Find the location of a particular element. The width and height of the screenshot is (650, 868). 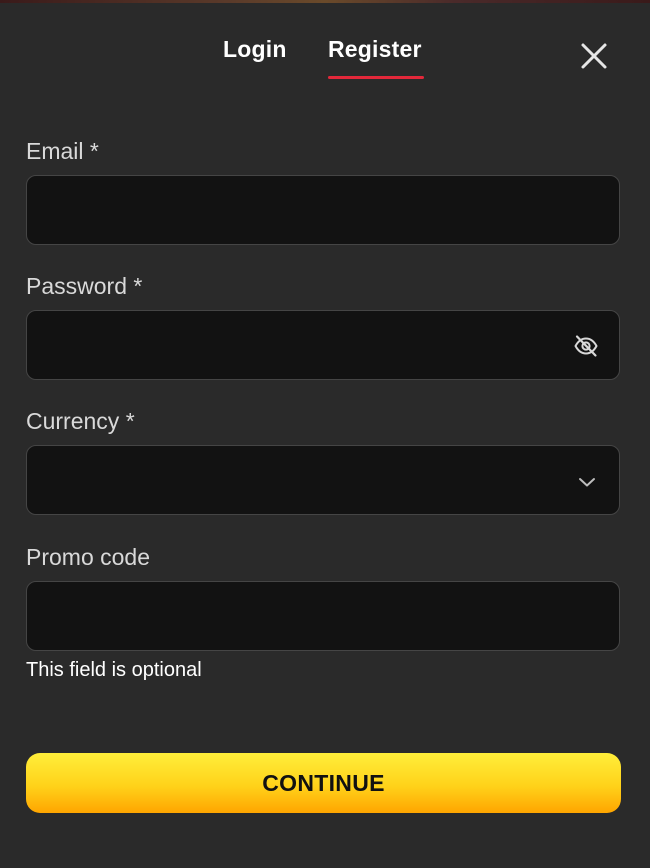

currency-select is located at coordinates (323, 480).